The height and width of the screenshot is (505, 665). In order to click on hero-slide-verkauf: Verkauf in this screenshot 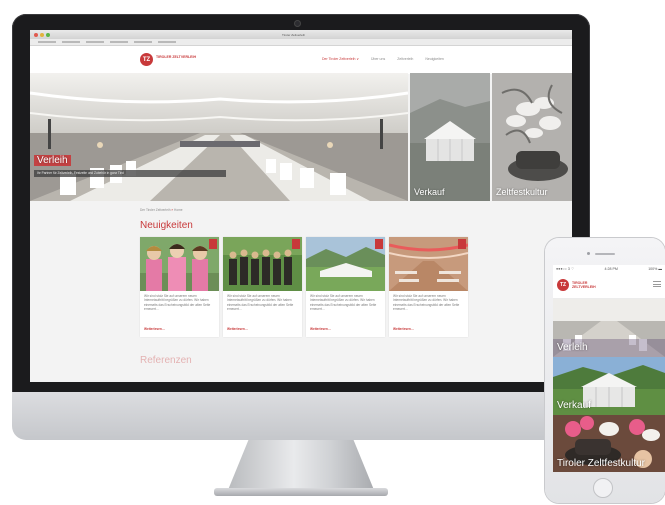, I will do `click(450, 137)`.